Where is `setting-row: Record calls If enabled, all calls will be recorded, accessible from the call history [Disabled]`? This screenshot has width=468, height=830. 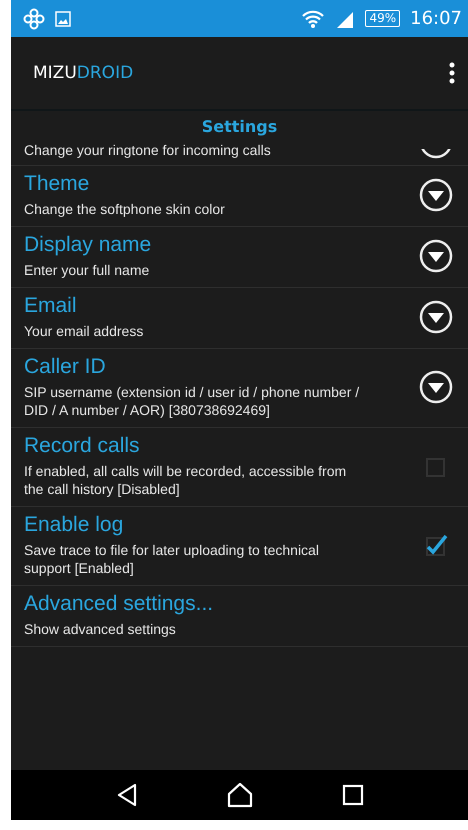
setting-row: Record calls If enabled, all calls will be recorded, accessible from the call history [Disabled] is located at coordinates (239, 467).